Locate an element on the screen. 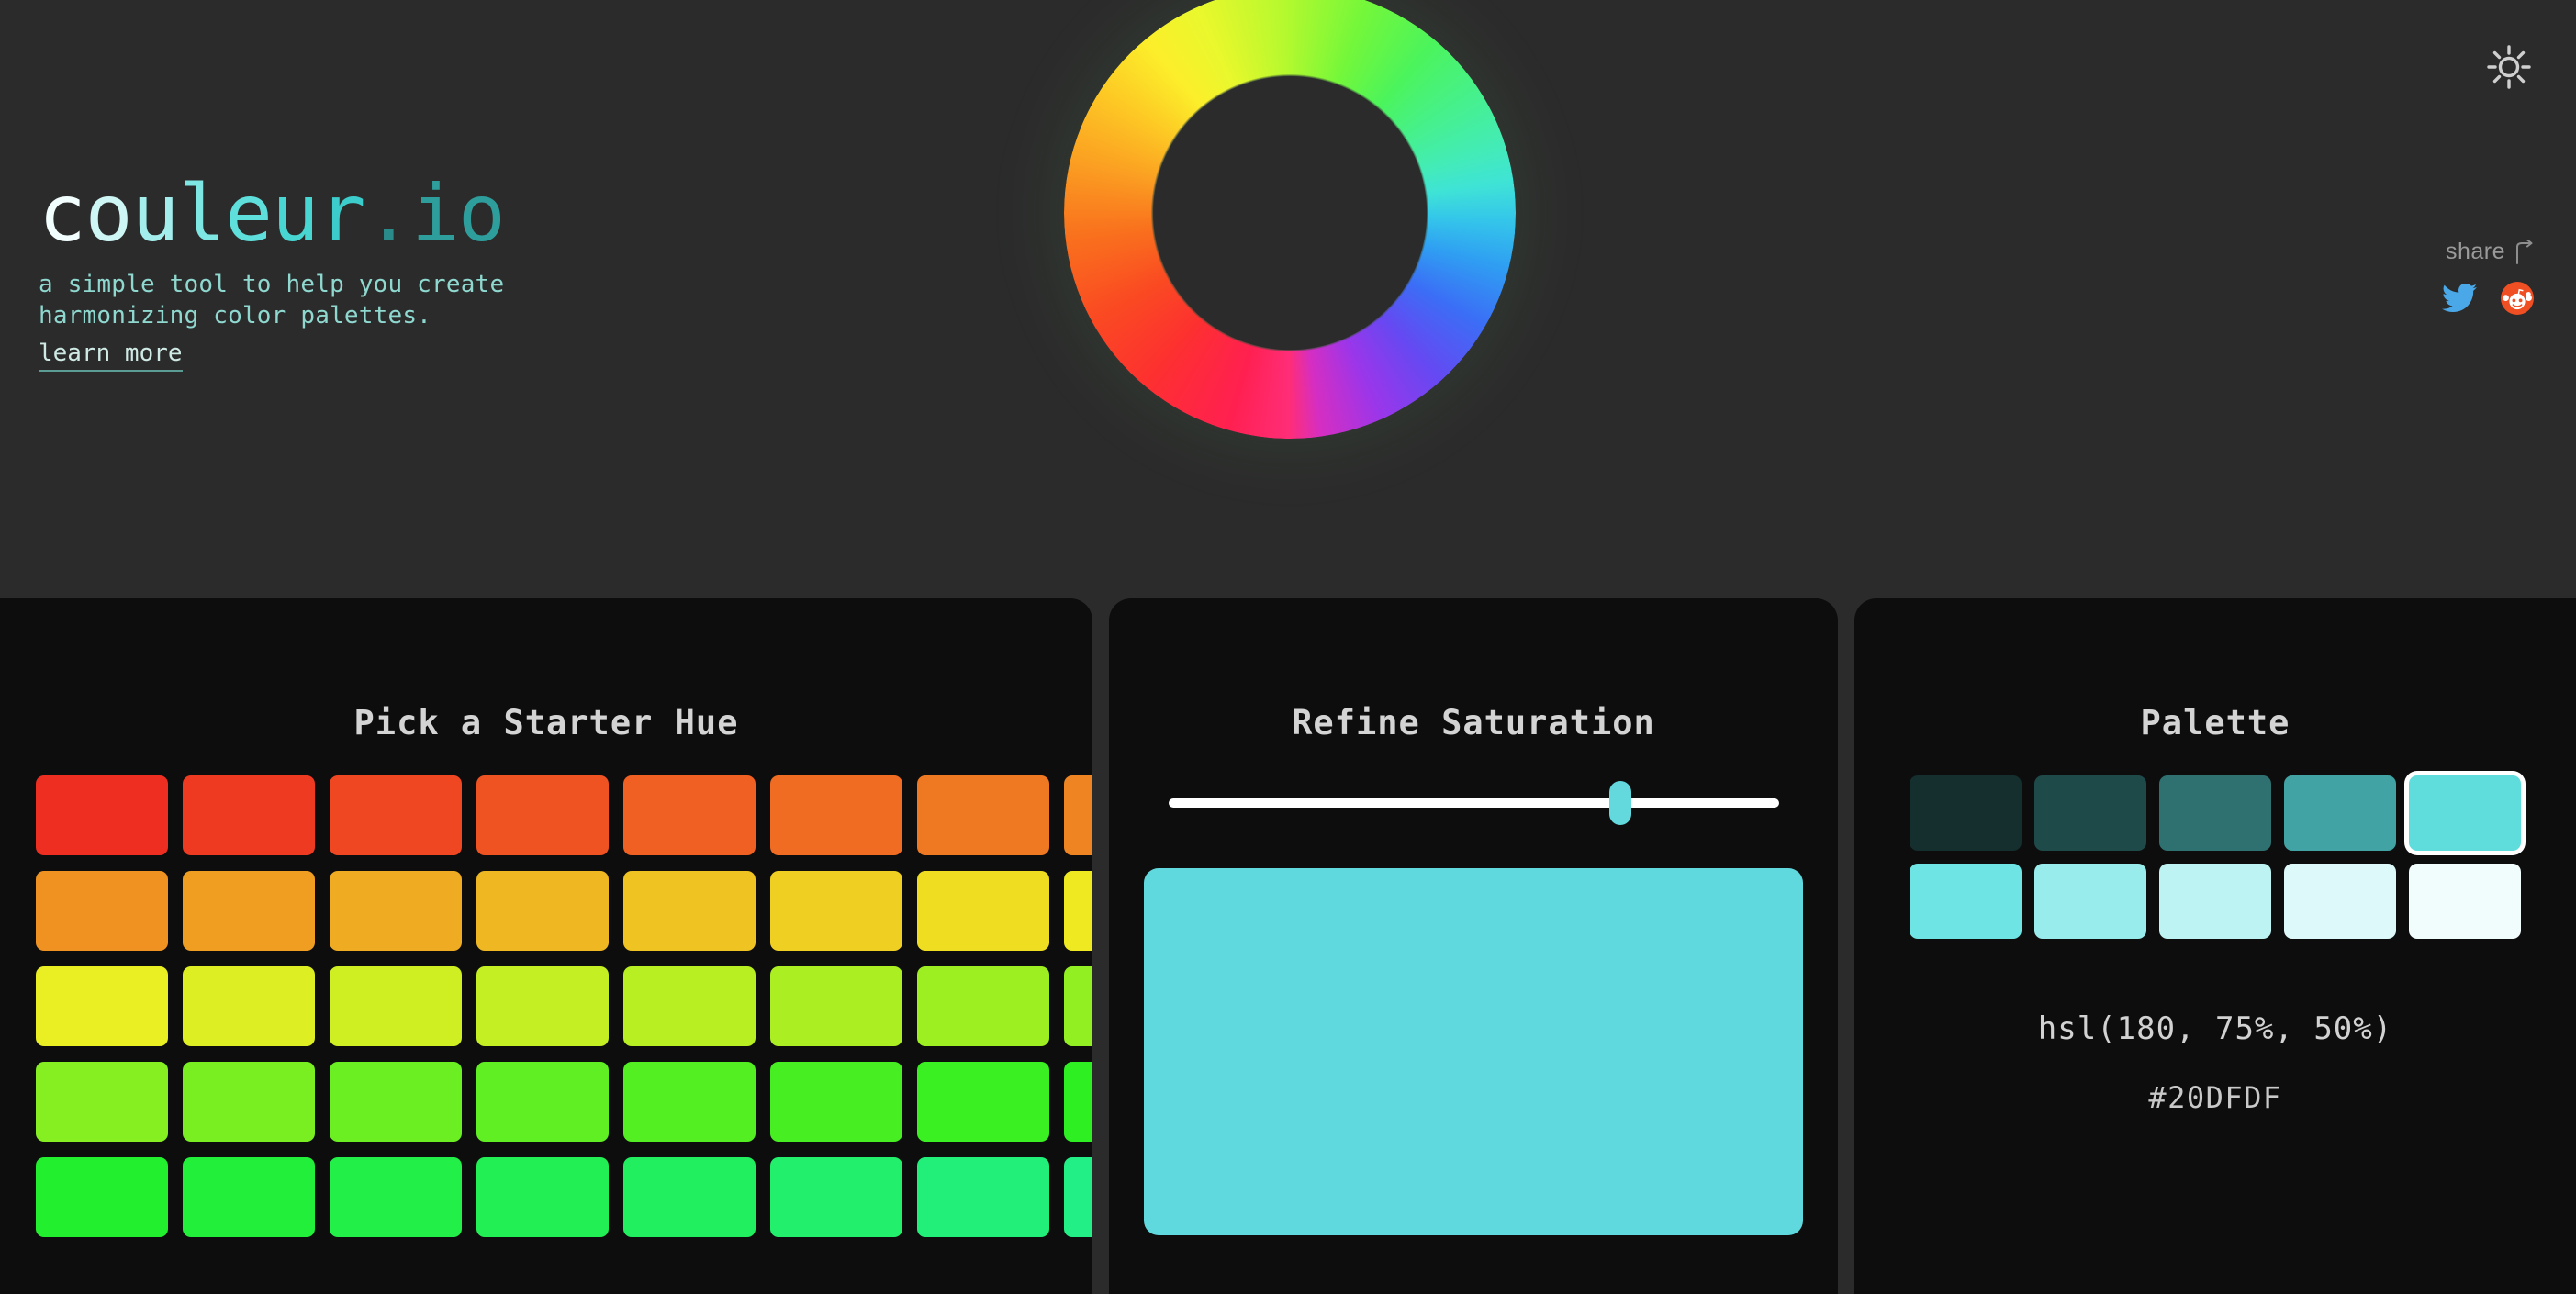  social-links is located at coordinates (2425, 298).